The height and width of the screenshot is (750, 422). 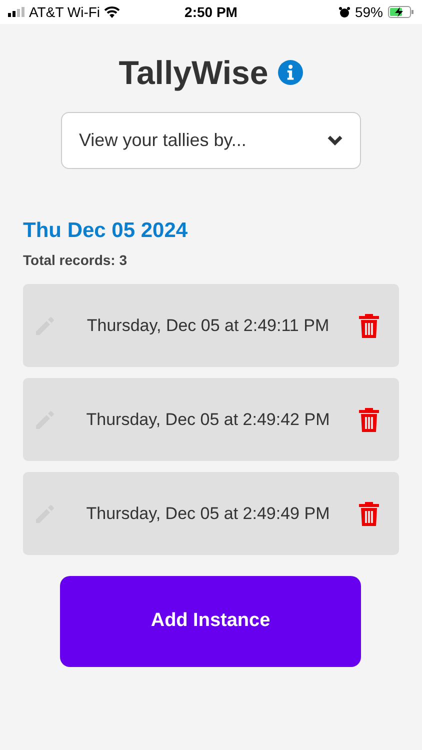 I want to click on status-time: 2:50 PM, so click(x=211, y=12).